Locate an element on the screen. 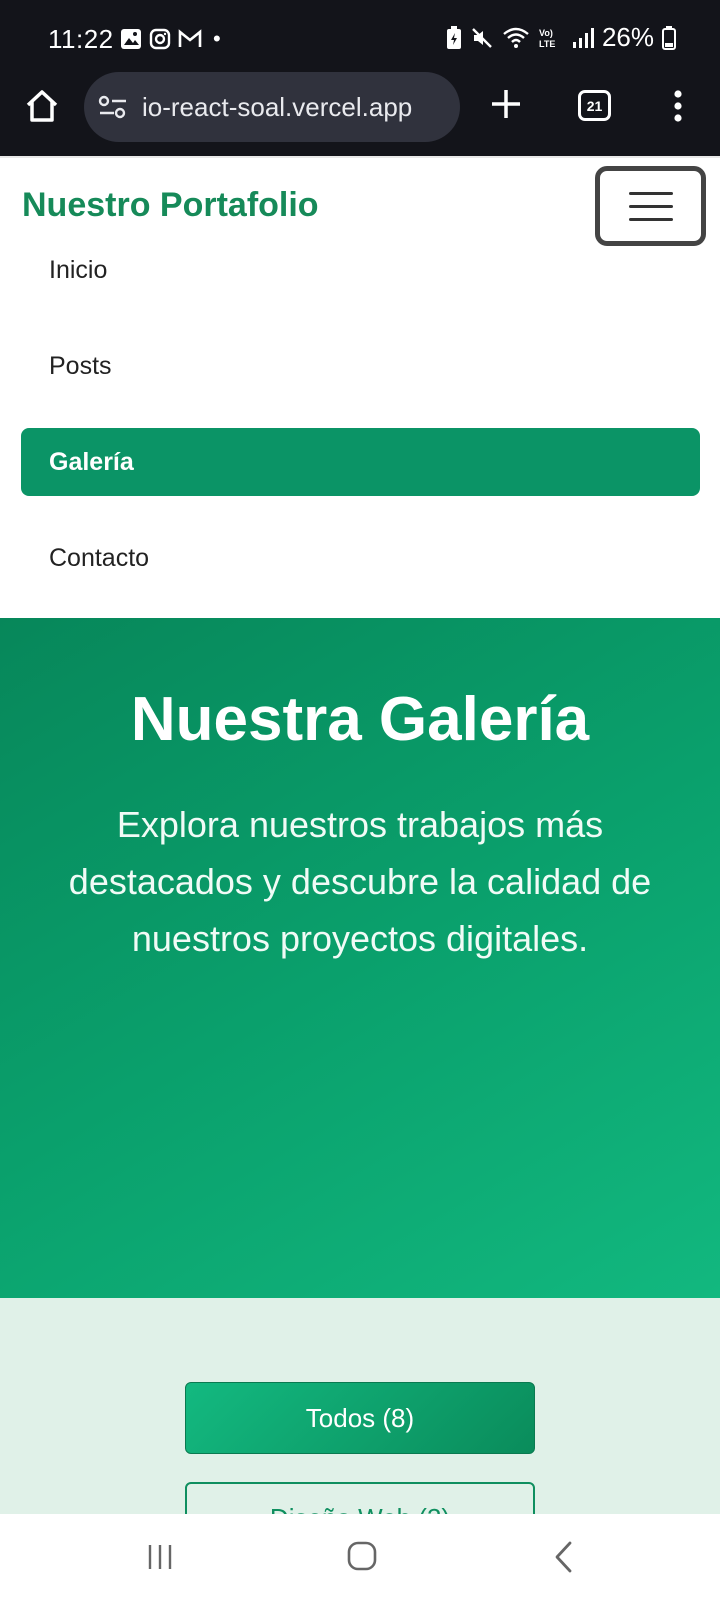  signal-icon is located at coordinates (583, 37).